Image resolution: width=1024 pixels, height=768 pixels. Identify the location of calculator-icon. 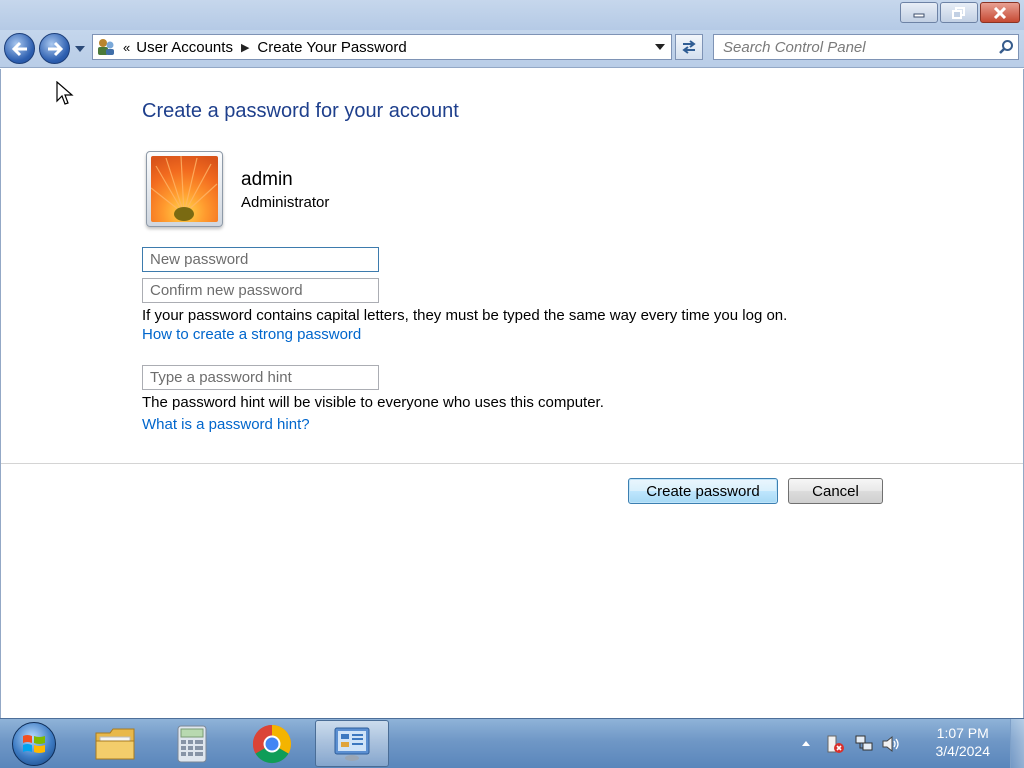
(192, 743).